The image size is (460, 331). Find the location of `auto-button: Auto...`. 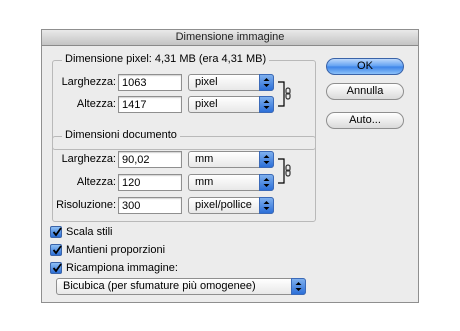

auto-button: Auto... is located at coordinates (365, 120).